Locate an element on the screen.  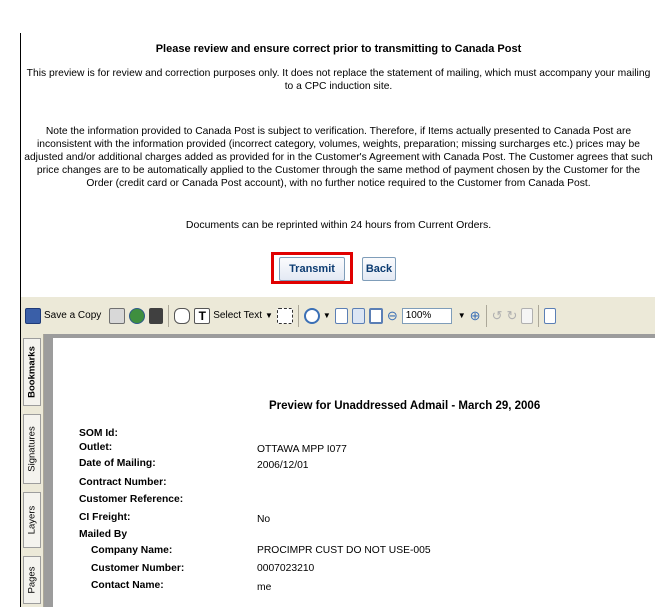
single-page-button is located at coordinates (341, 316).